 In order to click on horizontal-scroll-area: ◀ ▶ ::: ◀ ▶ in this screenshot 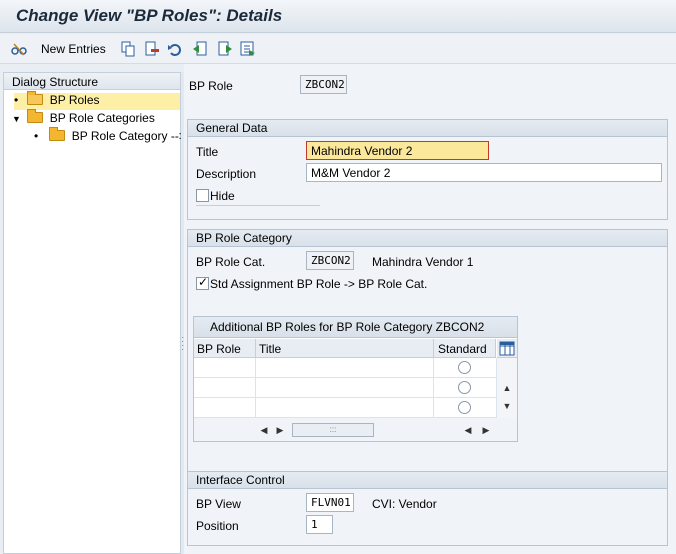, I will do `click(355, 429)`.